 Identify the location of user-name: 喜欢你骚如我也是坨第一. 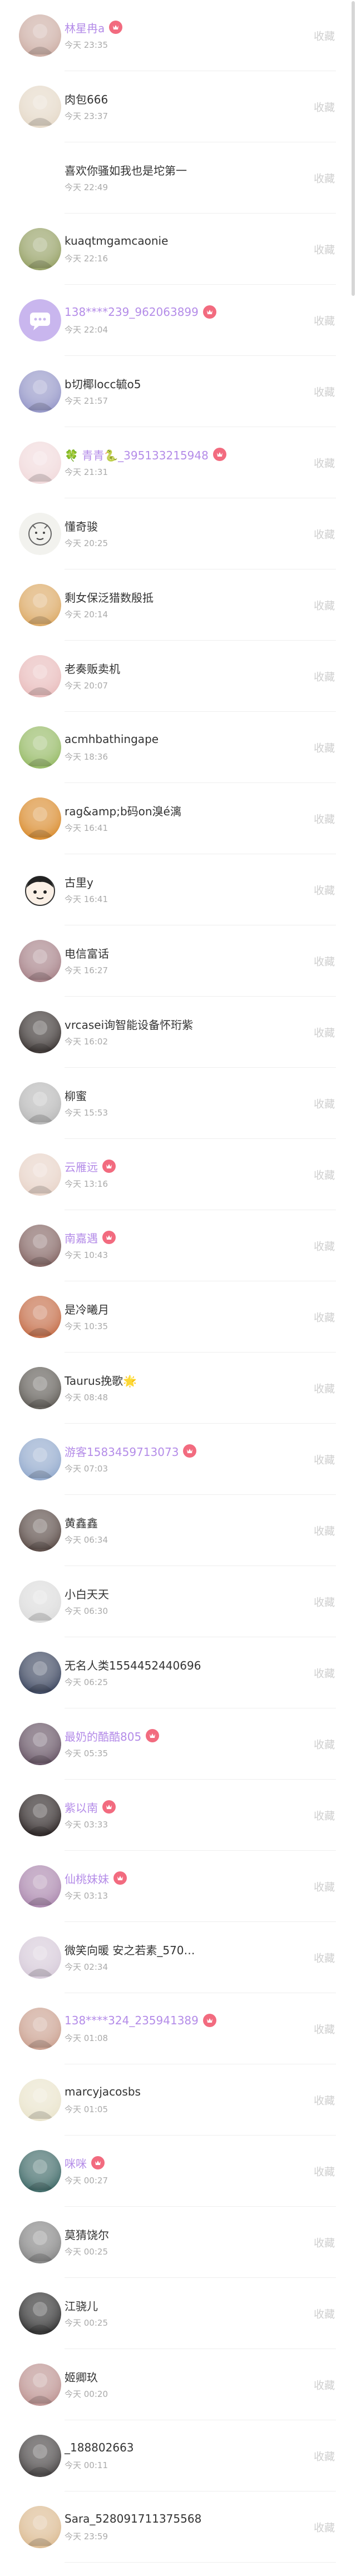
(126, 170).